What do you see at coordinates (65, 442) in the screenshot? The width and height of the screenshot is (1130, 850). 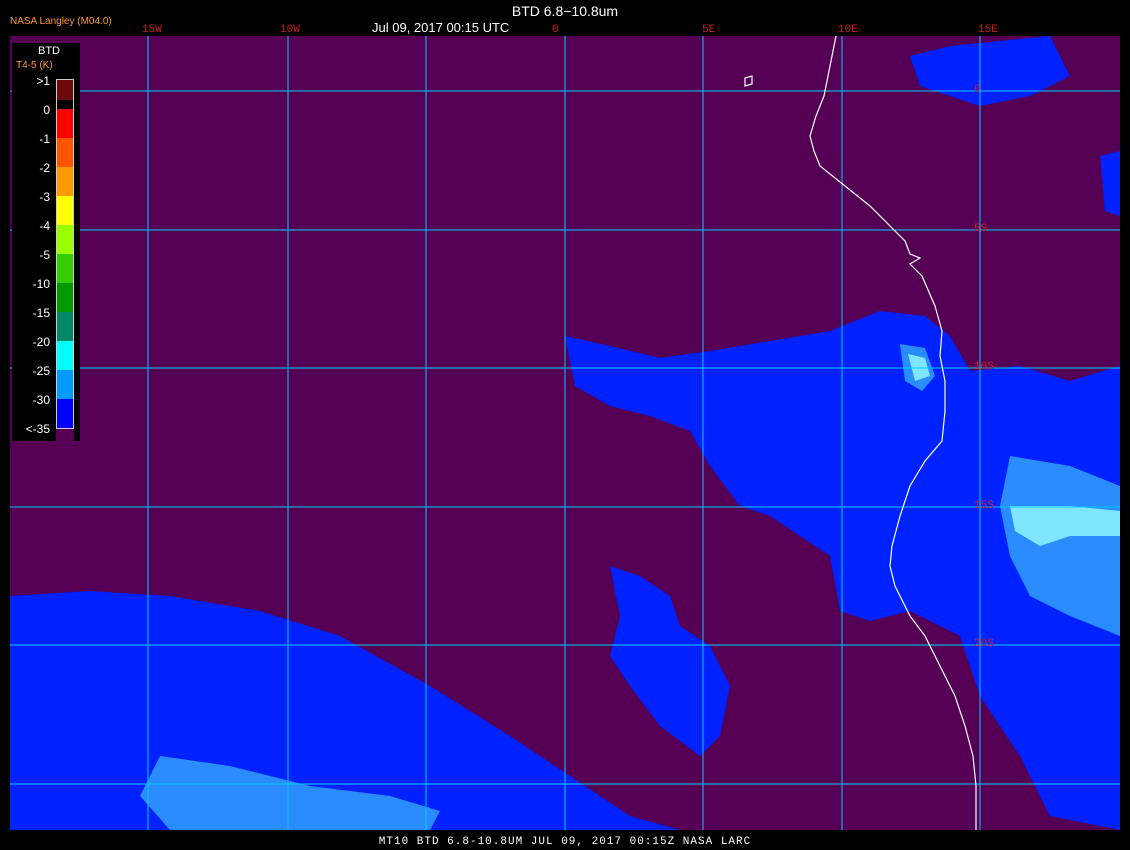 I see `legend-swatch` at bounding box center [65, 442].